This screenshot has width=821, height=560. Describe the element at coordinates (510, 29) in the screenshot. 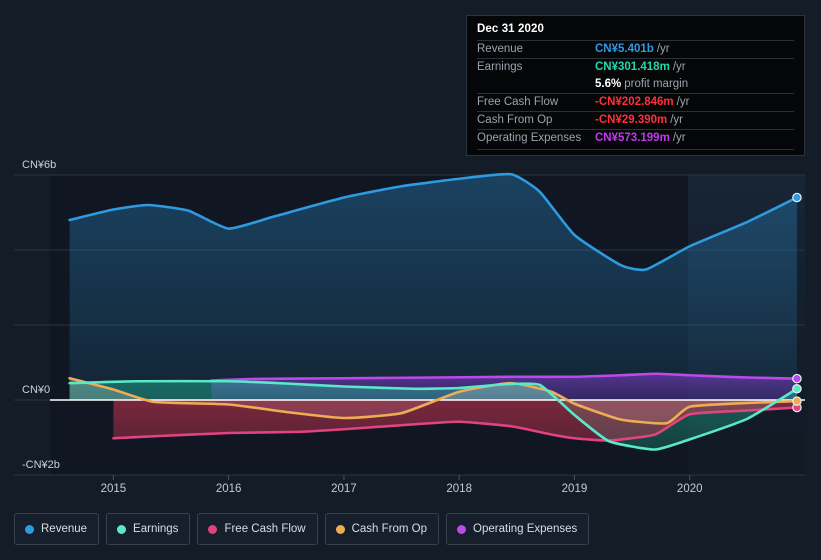

I see `tooltip-date: Dec 31 2020` at that location.